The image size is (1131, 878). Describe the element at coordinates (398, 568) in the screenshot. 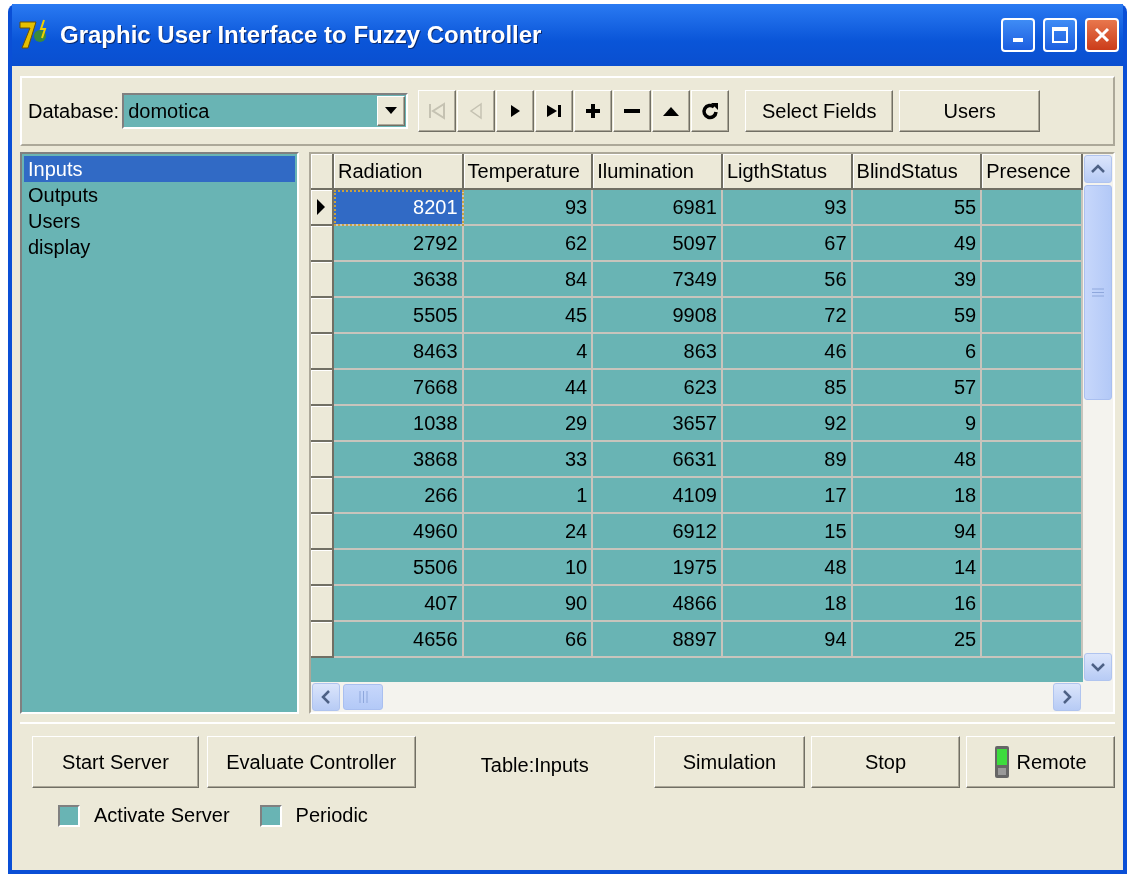

I see `table-cell: 5506` at that location.